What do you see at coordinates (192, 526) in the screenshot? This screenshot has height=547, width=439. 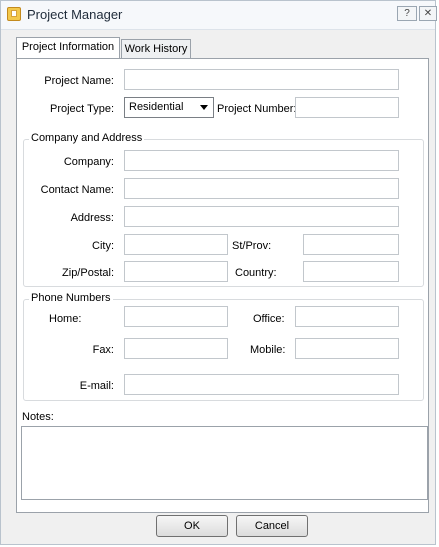 I see `ok-button: OK` at bounding box center [192, 526].